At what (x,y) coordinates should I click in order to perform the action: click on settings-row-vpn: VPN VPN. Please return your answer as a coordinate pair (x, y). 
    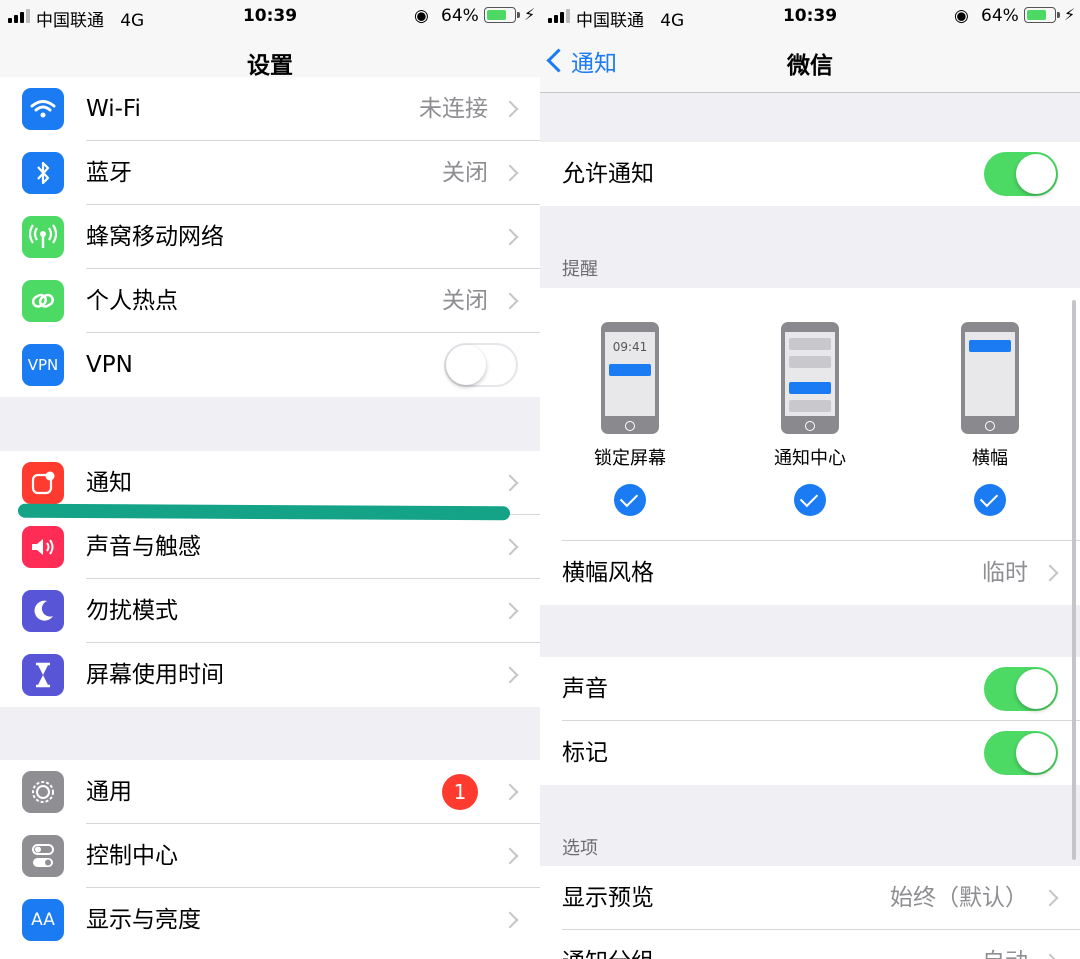
    Looking at the image, I should click on (270, 365).